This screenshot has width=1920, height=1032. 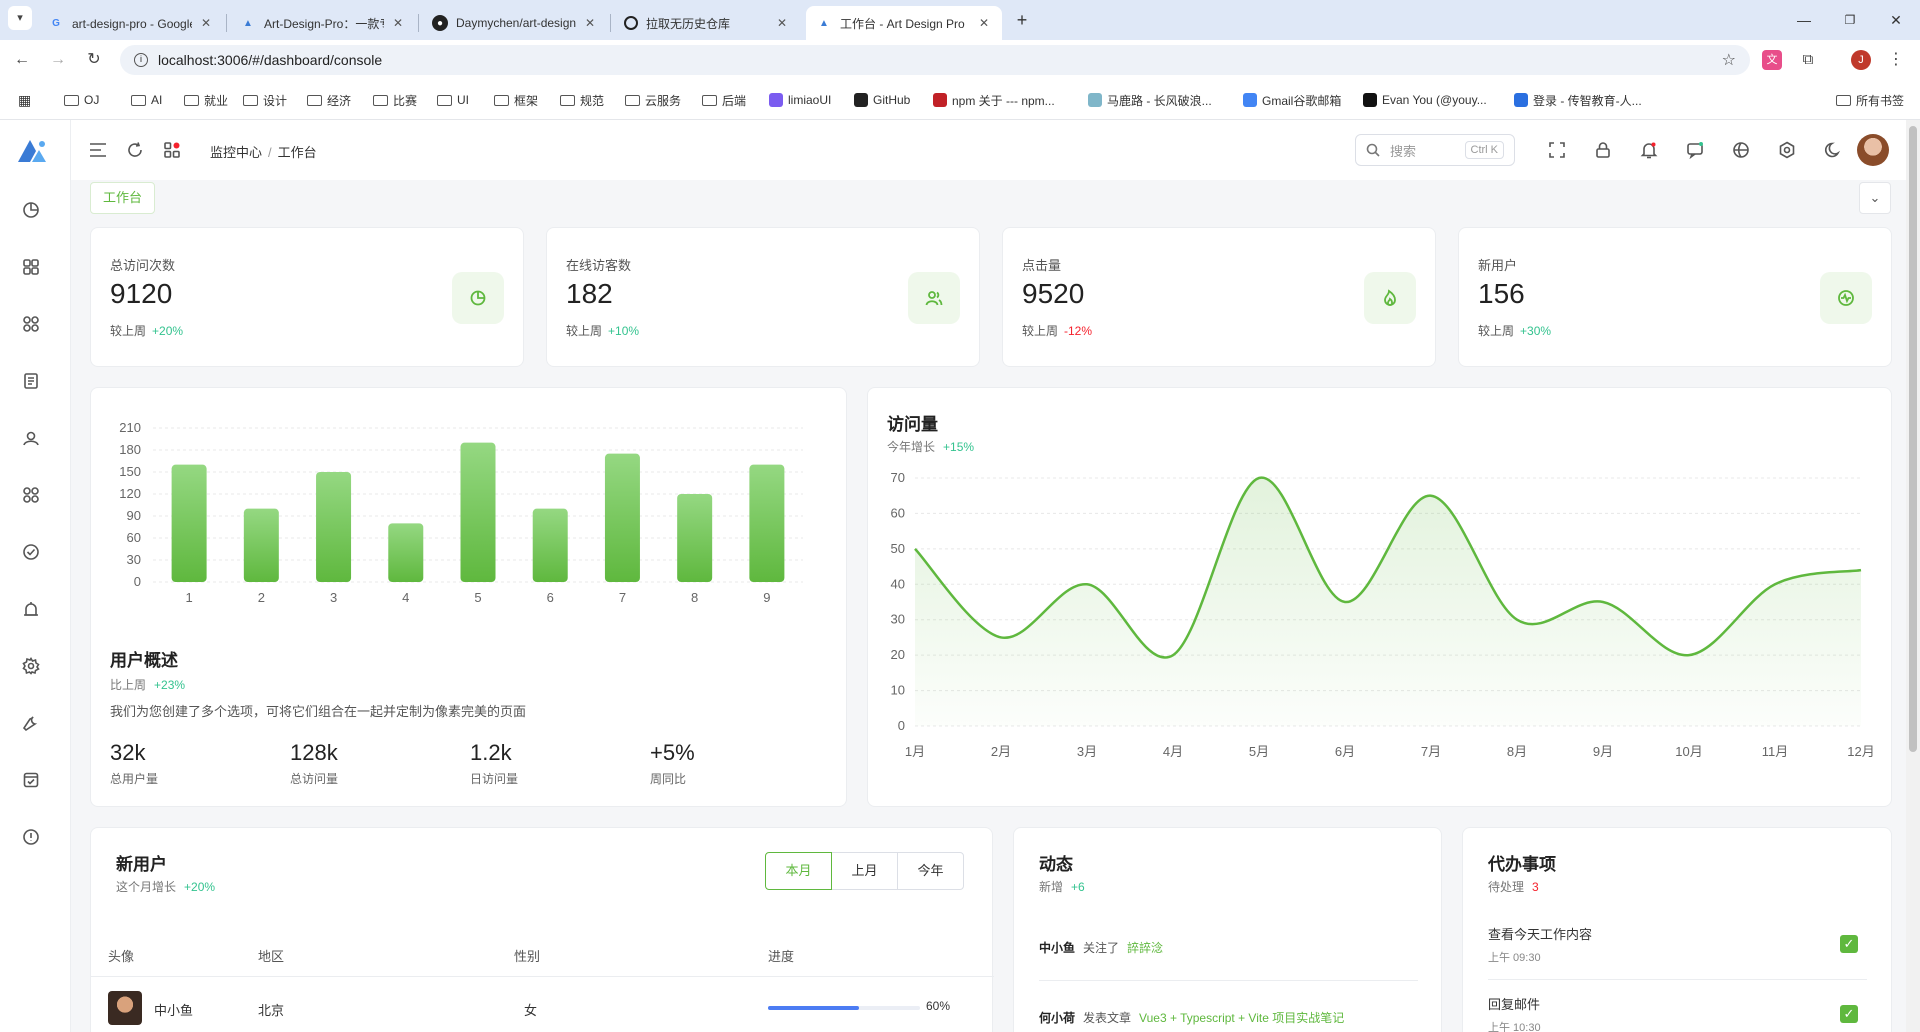 I want to click on quick-entry-icon, so click(x=172, y=150).